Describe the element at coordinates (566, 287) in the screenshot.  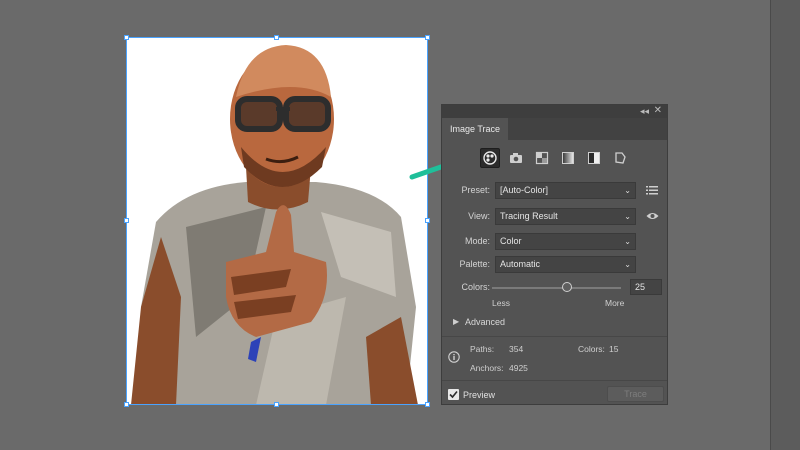
I see `colors-slider-thumb` at that location.